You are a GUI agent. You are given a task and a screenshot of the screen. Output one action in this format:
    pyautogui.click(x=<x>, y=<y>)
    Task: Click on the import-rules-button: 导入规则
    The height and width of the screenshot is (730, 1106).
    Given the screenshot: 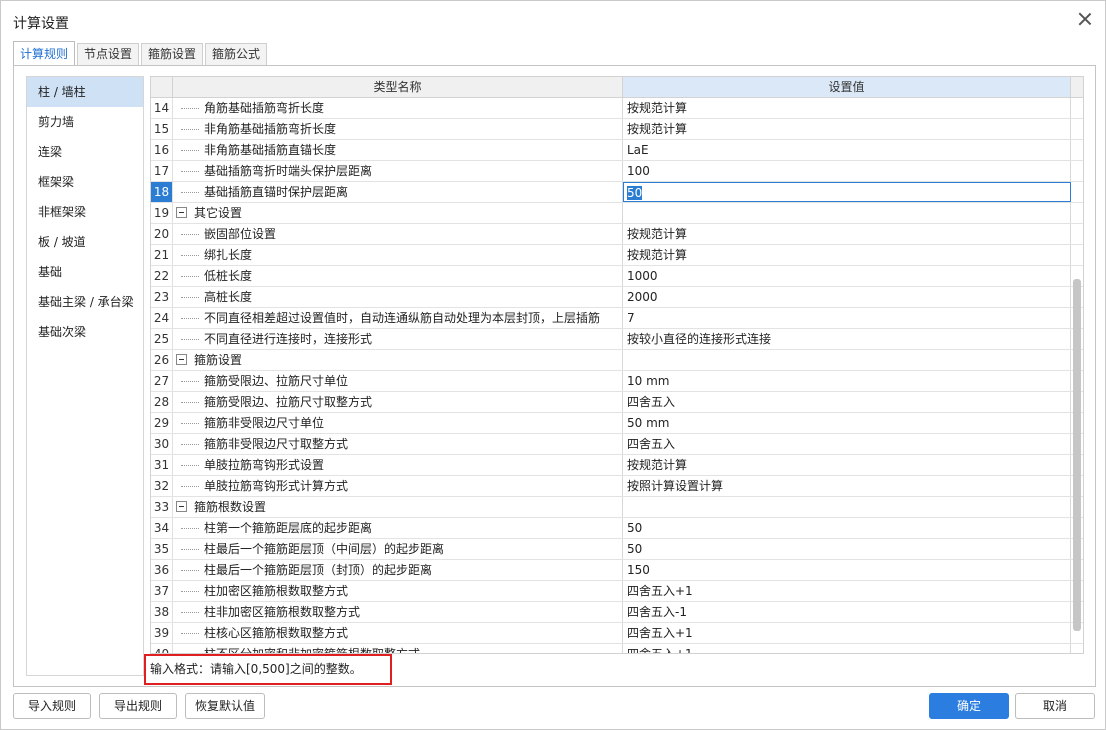 What is the action you would take?
    pyautogui.click(x=52, y=706)
    